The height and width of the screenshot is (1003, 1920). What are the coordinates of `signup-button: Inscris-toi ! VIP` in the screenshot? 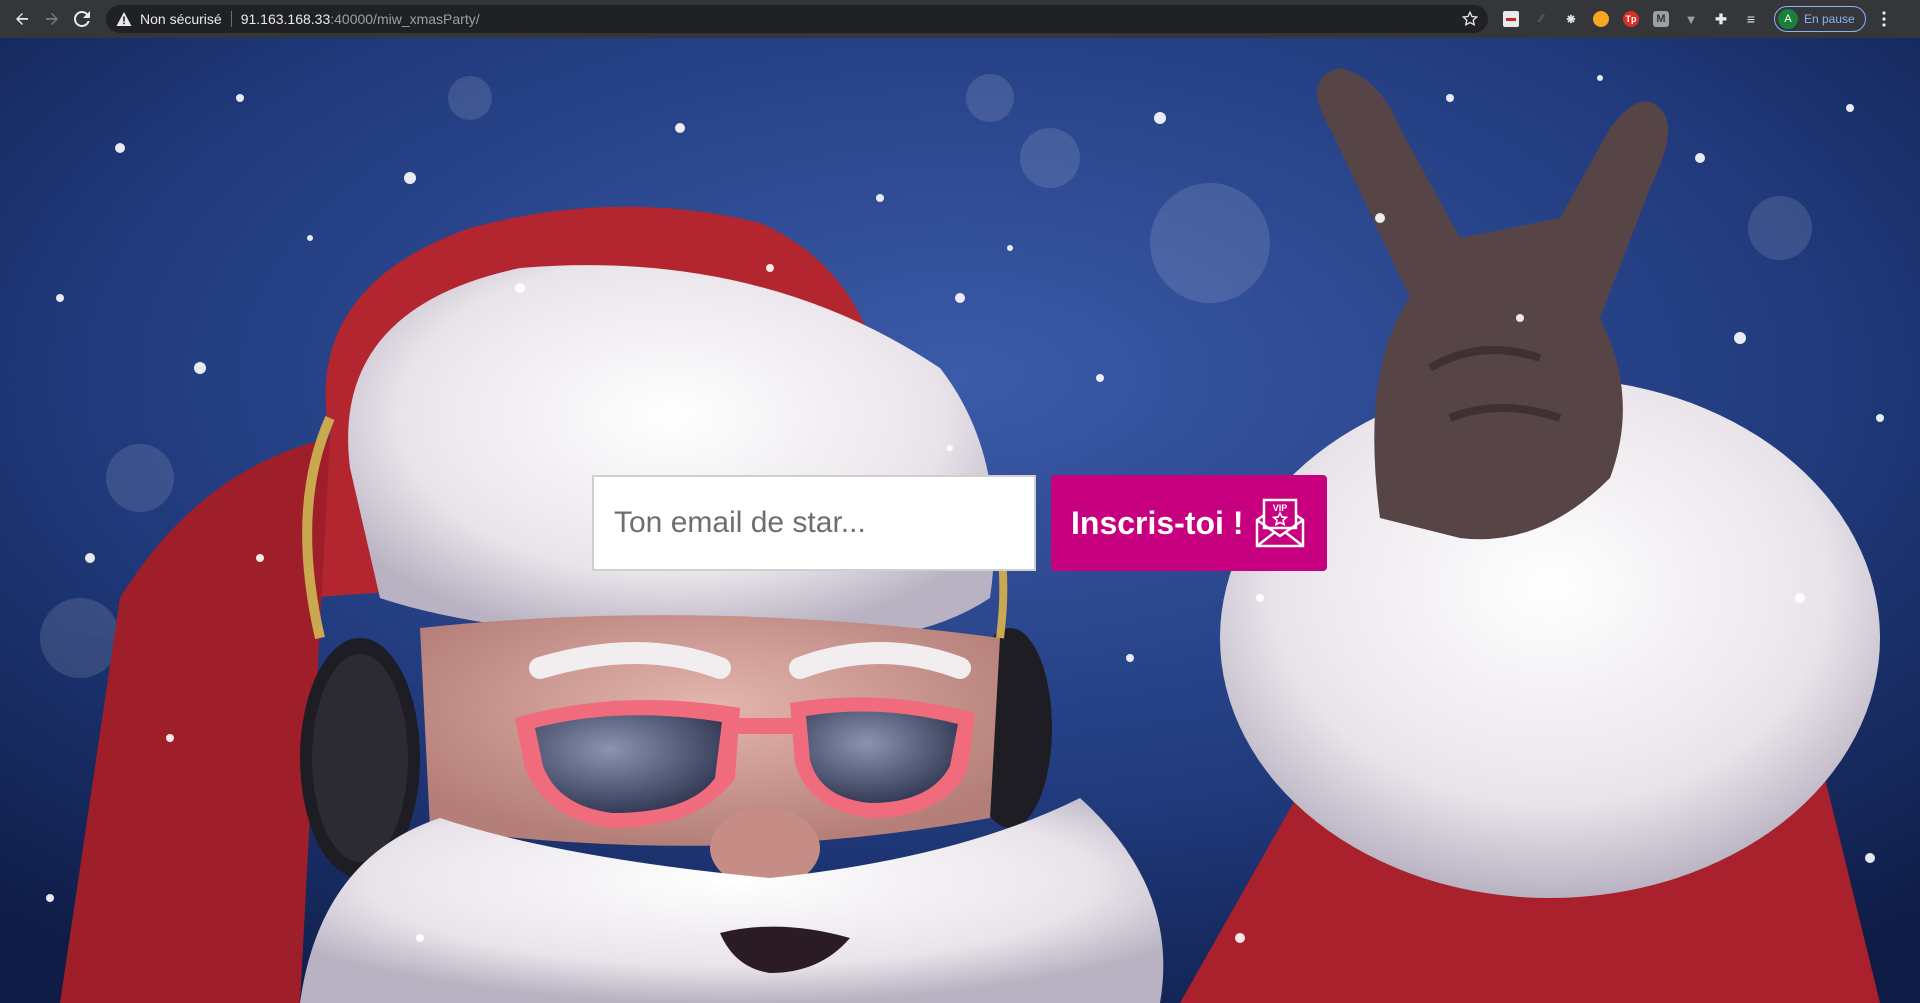 It's located at (1189, 523).